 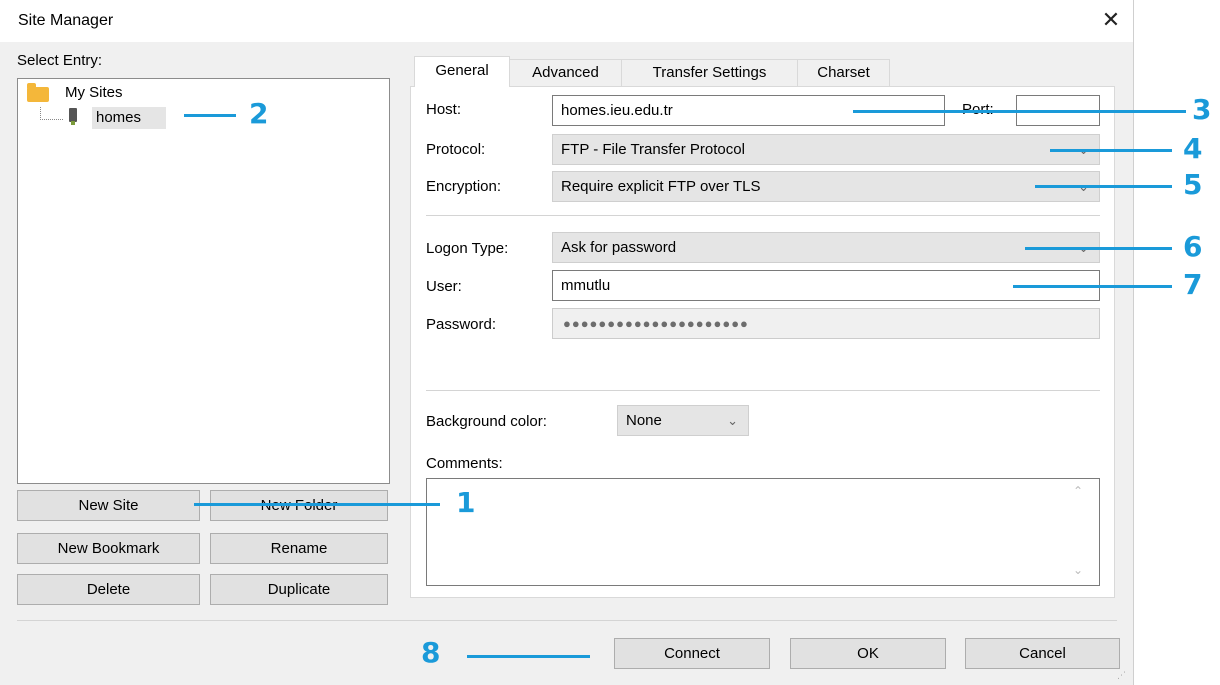 What do you see at coordinates (619, 247) in the screenshot?
I see `logon-type-value: Ask for password` at bounding box center [619, 247].